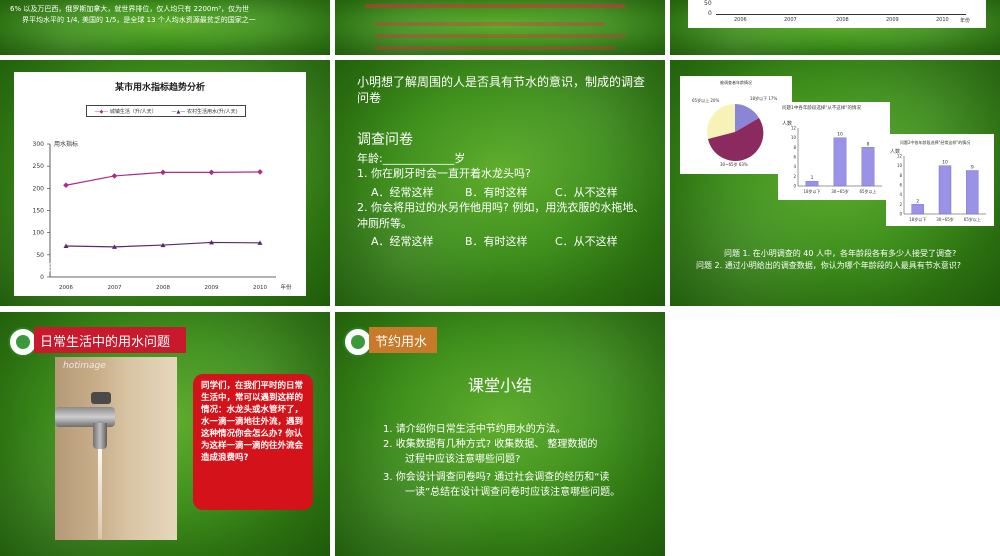  Describe the element at coordinates (900, 214) in the screenshot. I see `bar2-y-tick: 0` at that location.